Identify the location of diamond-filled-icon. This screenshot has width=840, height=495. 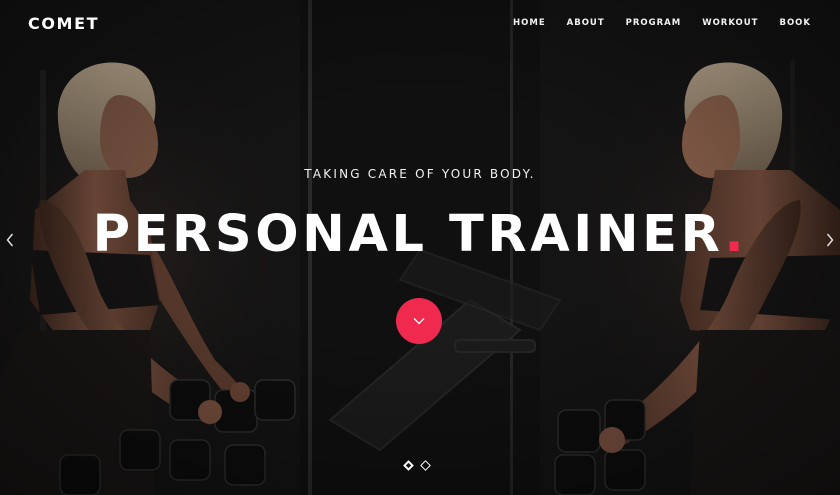
(408, 465).